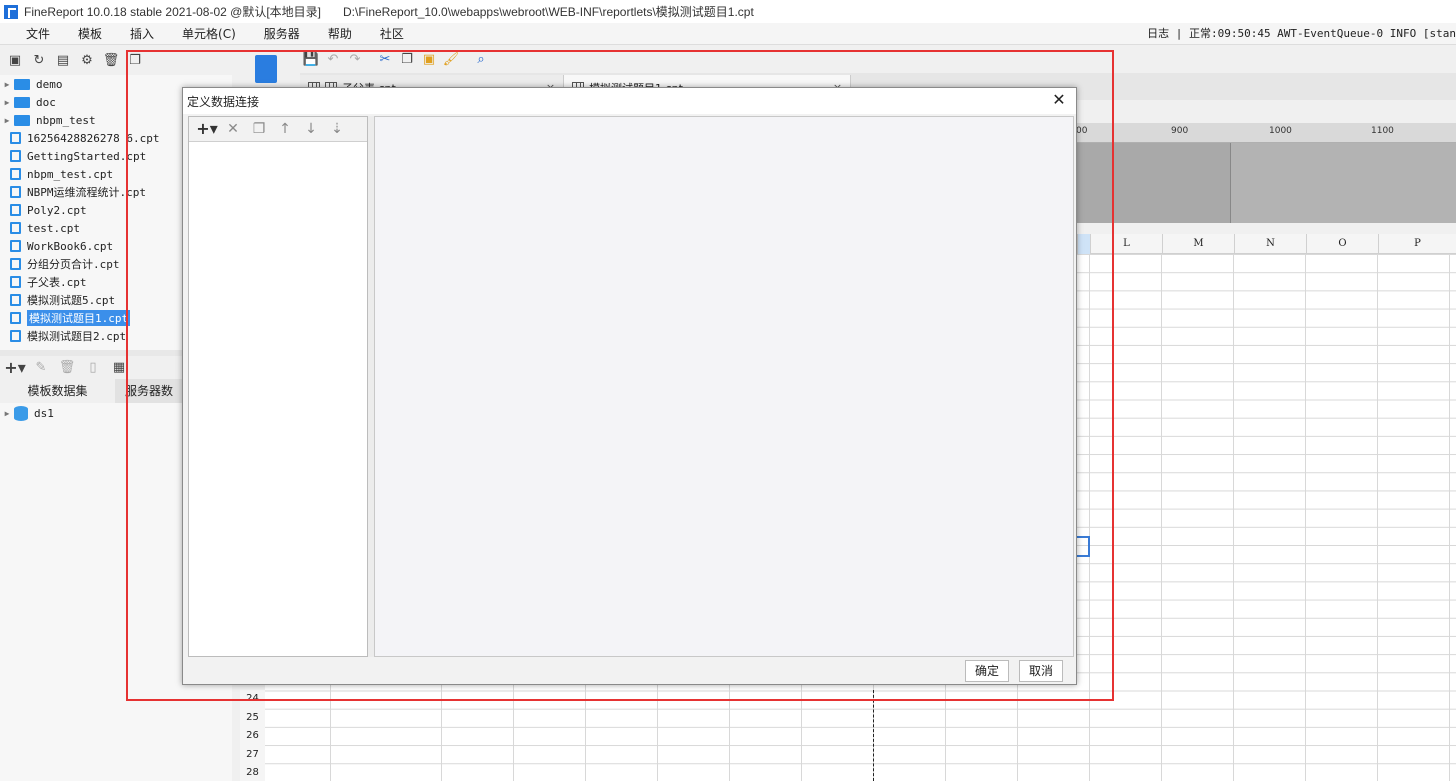 Image resolution: width=1456 pixels, height=781 pixels. What do you see at coordinates (41, 367) in the screenshot?
I see `edit-icon: ✎` at bounding box center [41, 367].